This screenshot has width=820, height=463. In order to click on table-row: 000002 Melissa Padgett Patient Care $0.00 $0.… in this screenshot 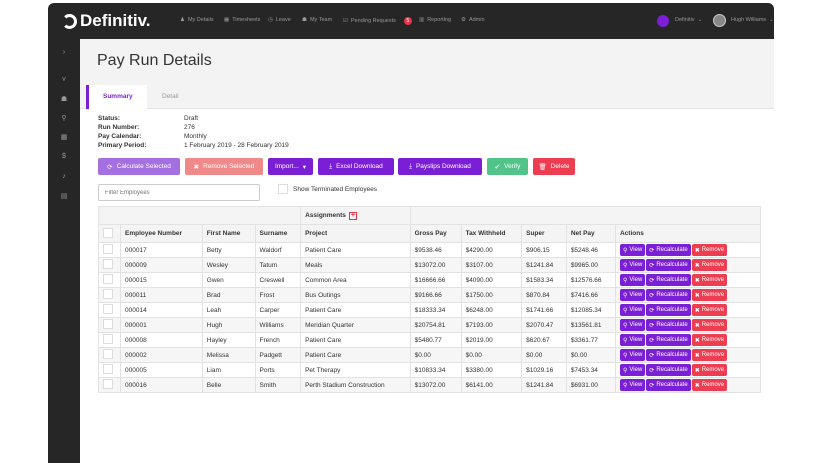, I will do `click(430, 355)`.